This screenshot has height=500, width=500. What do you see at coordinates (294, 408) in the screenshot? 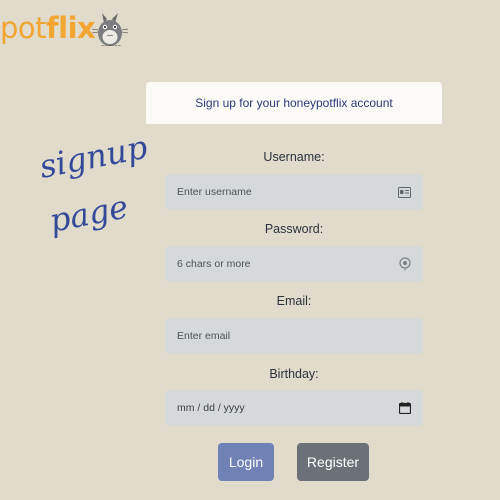
I see `birthday-field: mm / dd / yyyy` at bounding box center [294, 408].